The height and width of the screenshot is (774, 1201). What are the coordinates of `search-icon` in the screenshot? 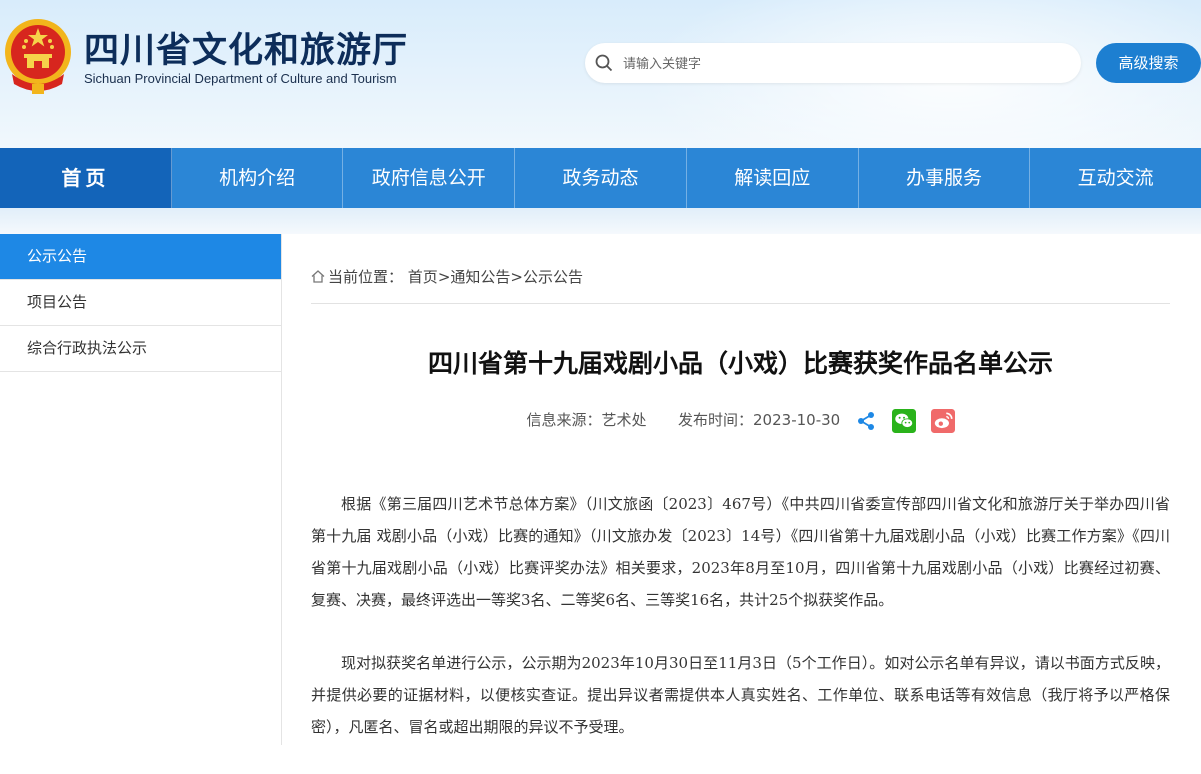 It's located at (604, 63).